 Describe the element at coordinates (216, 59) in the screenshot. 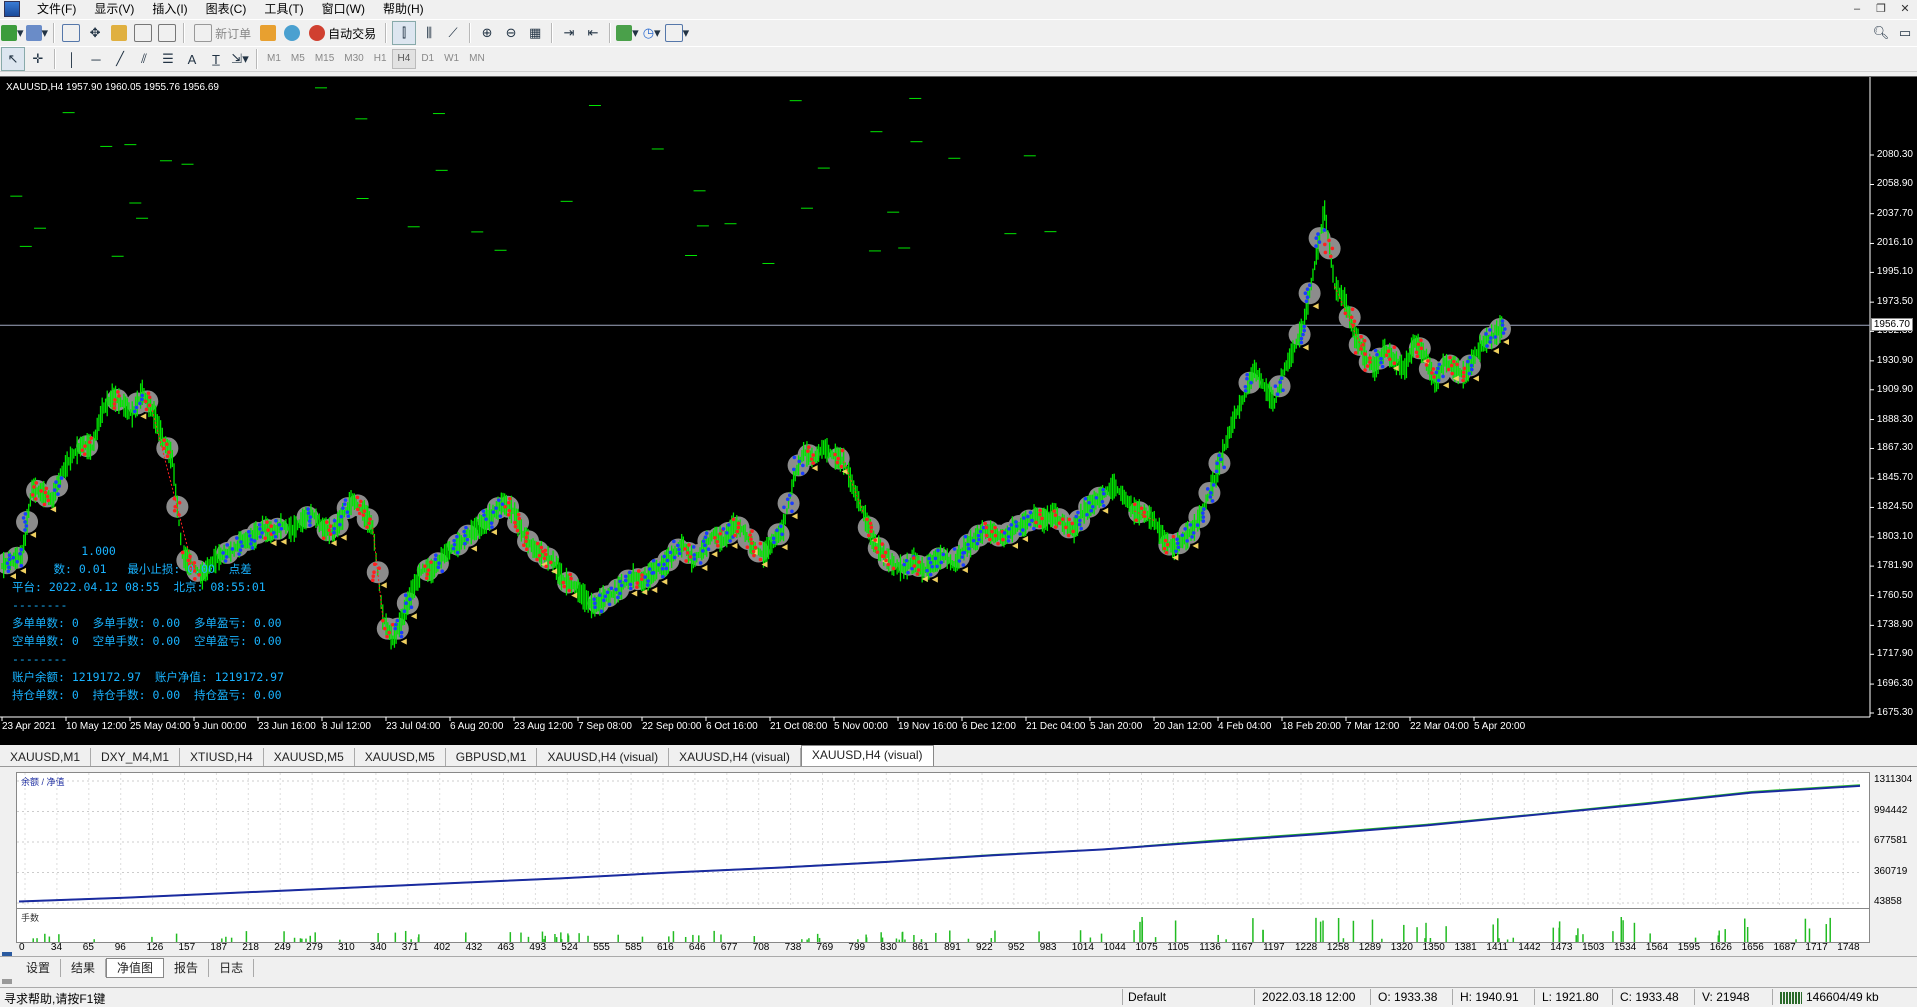

I see `label-tool: T̲` at that location.